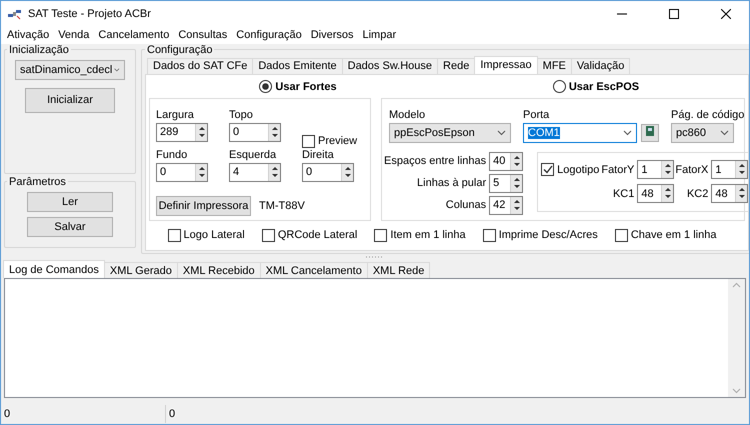 Image resolution: width=750 pixels, height=425 pixels. What do you see at coordinates (692, 170) in the screenshot?
I see `field-label: FatorX` at bounding box center [692, 170].